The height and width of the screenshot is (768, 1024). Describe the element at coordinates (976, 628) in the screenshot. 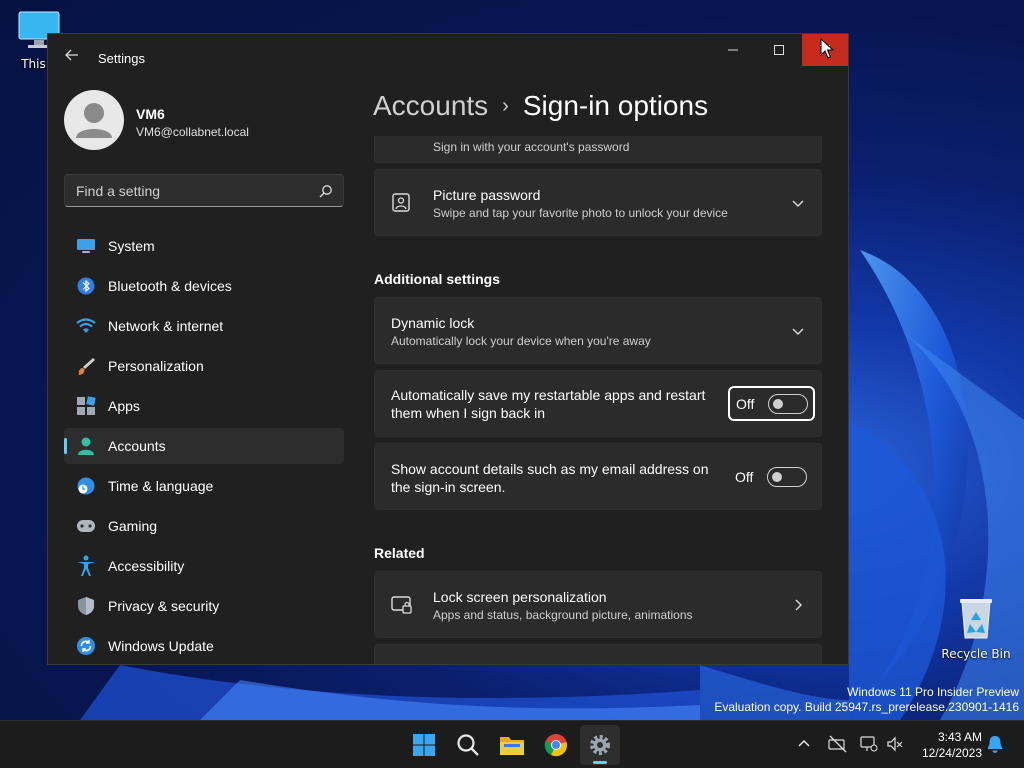

I see `desktop-icon-recycle-bin: Recycle Bin` at that location.